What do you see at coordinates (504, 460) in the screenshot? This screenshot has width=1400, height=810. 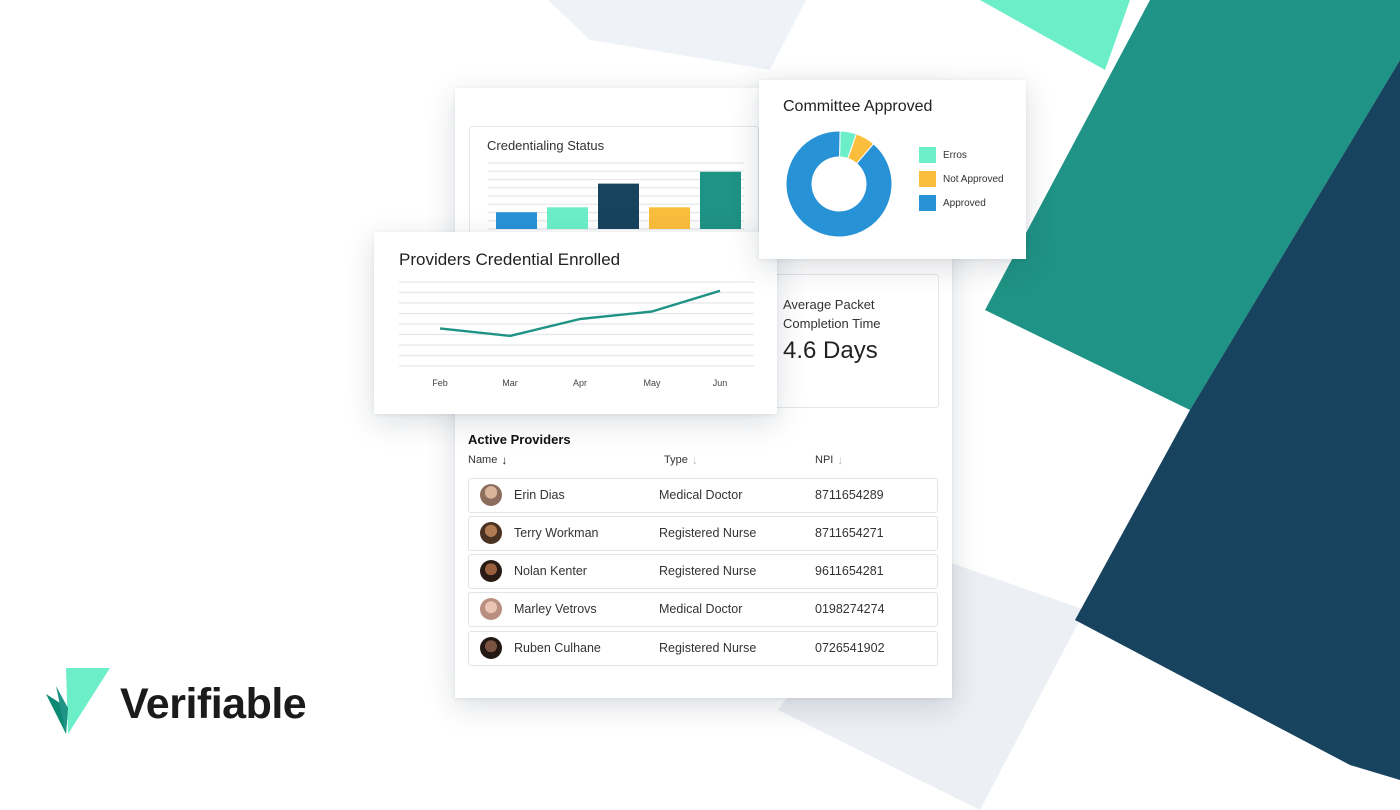 I see `sort-arrow-down-icon: ↓` at bounding box center [504, 460].